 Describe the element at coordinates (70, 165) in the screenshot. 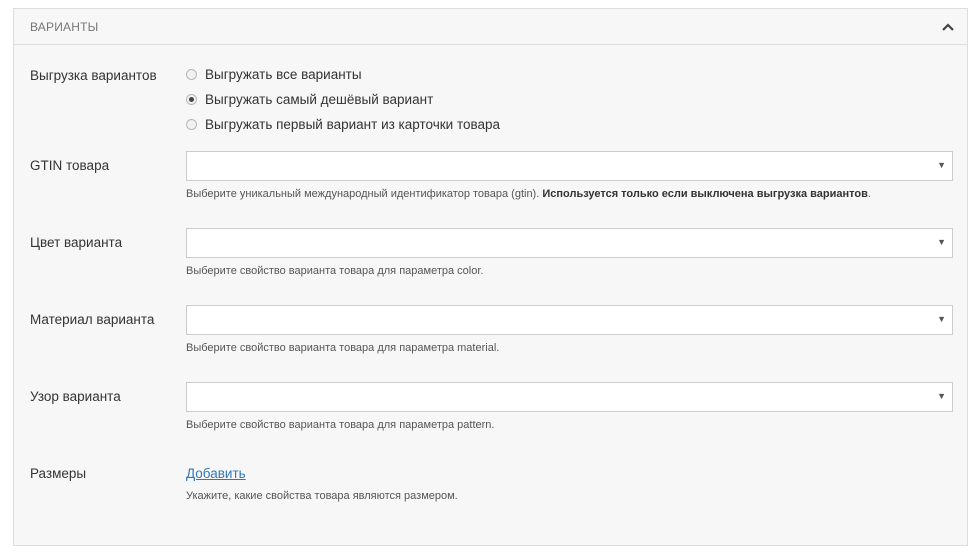

I see `gtin-label: GTIN товара` at that location.